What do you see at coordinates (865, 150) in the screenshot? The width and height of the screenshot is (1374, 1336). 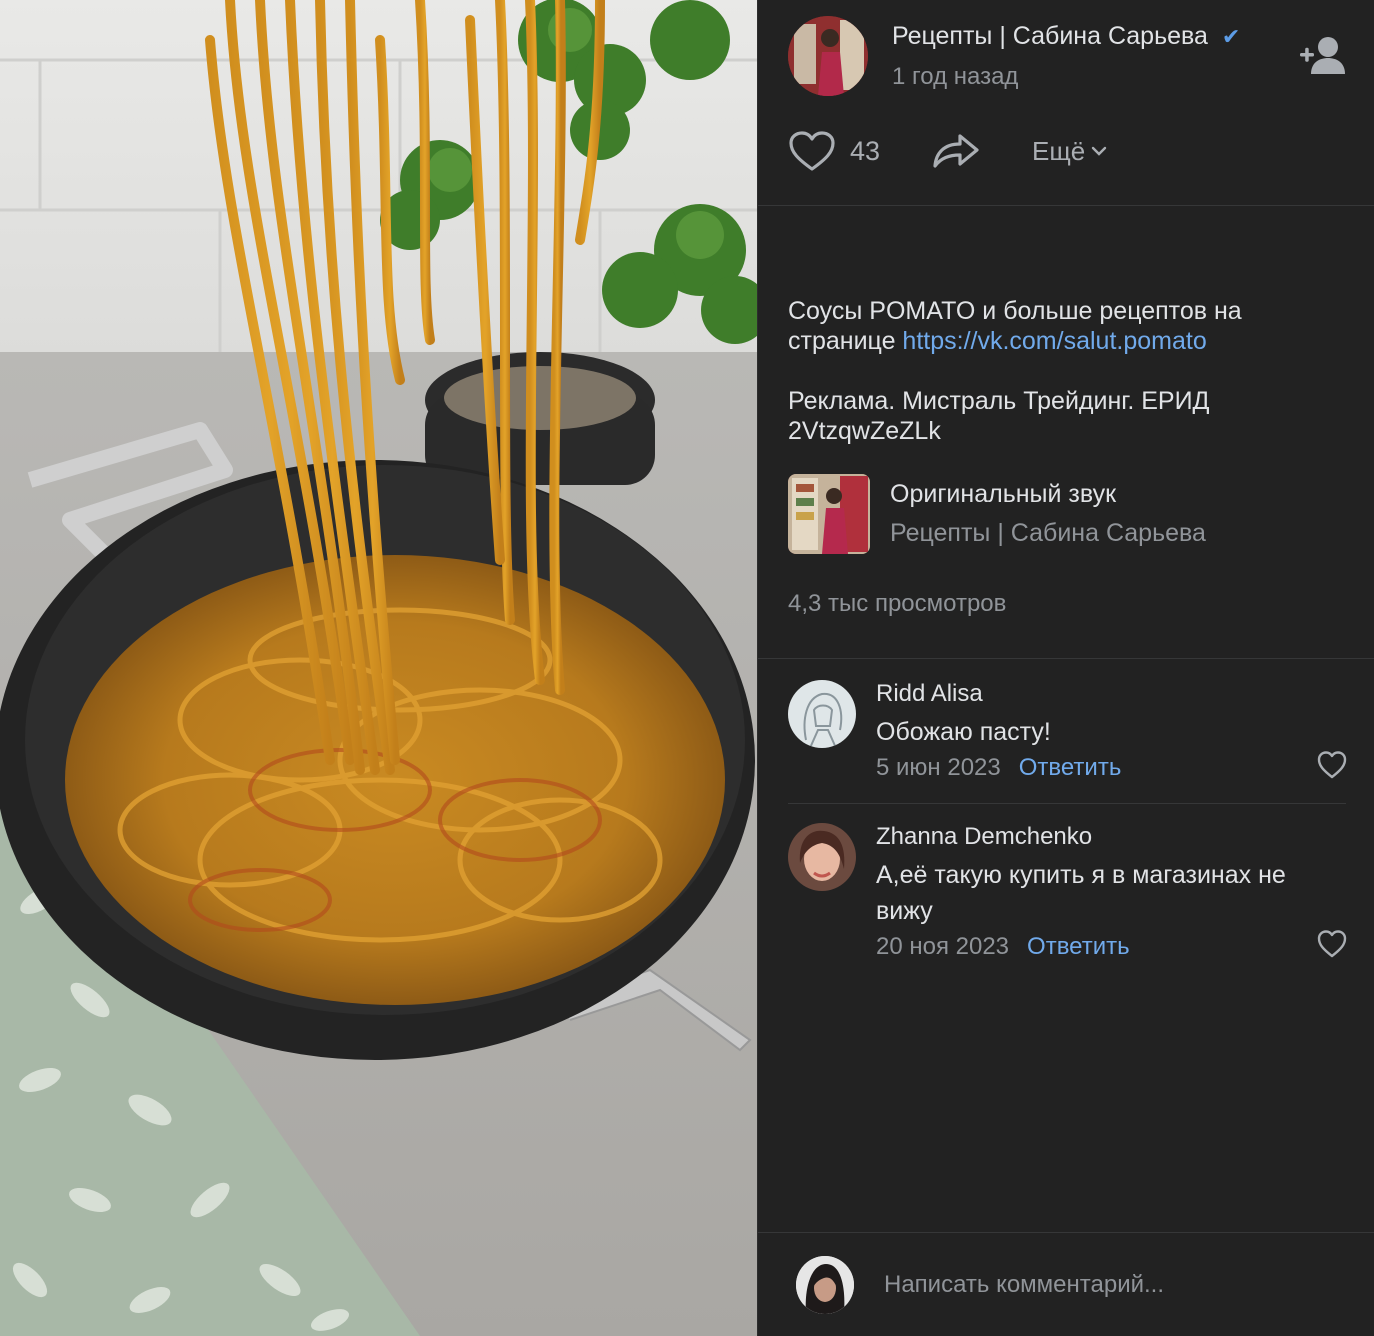 I see `like-count: 43` at bounding box center [865, 150].